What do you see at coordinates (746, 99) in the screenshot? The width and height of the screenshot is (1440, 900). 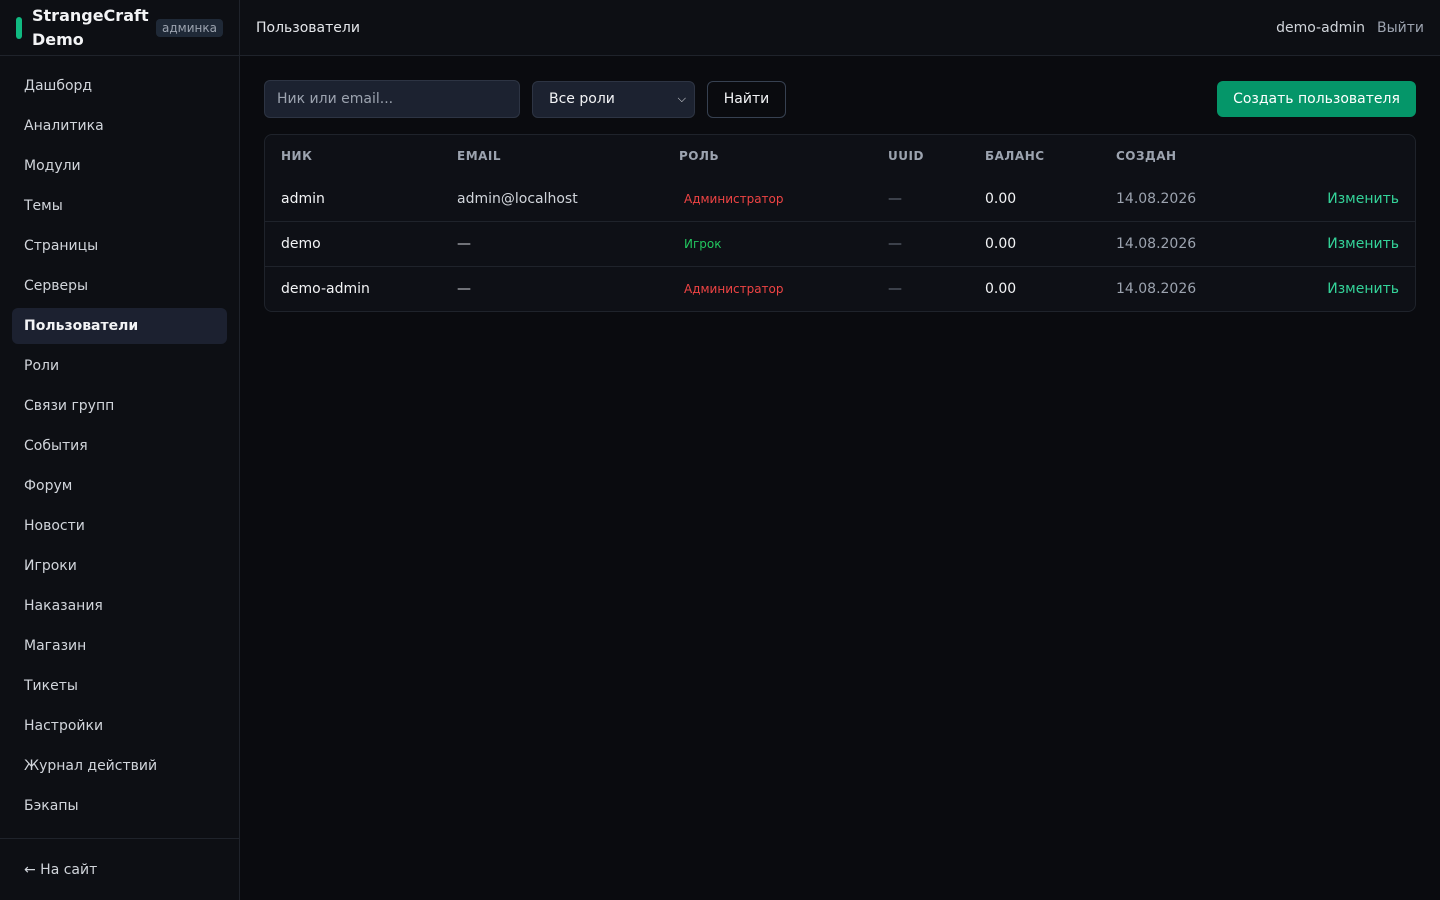 I see `find-button: Найти` at bounding box center [746, 99].